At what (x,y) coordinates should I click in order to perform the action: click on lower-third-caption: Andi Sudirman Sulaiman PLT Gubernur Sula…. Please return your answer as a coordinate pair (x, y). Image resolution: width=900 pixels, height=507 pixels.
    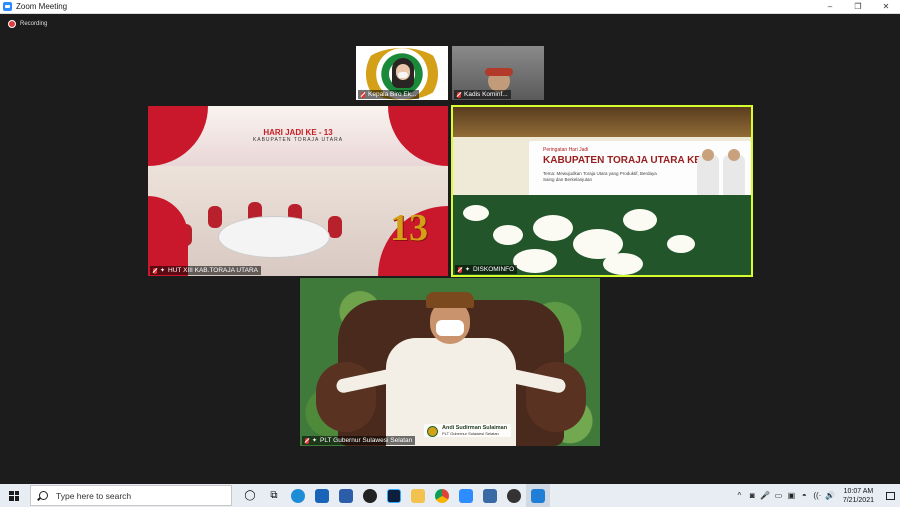
    Looking at the image, I should click on (468, 430).